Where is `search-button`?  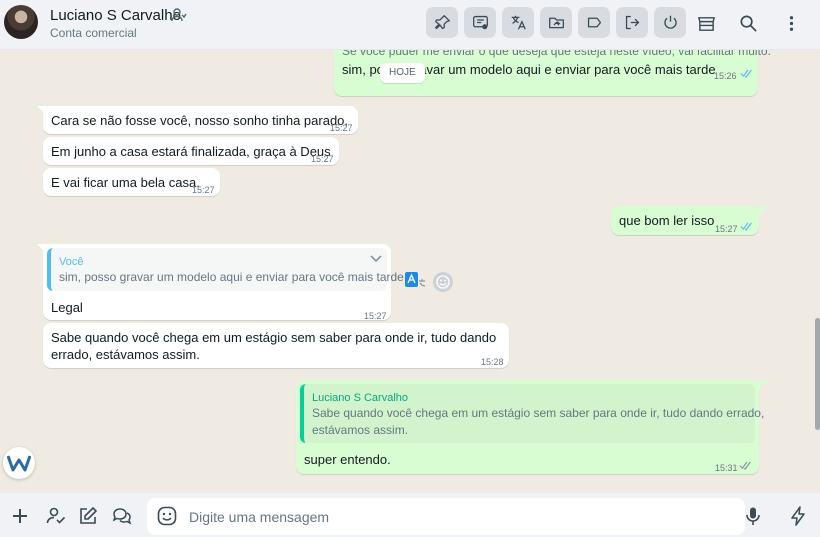 search-button is located at coordinates (748, 23).